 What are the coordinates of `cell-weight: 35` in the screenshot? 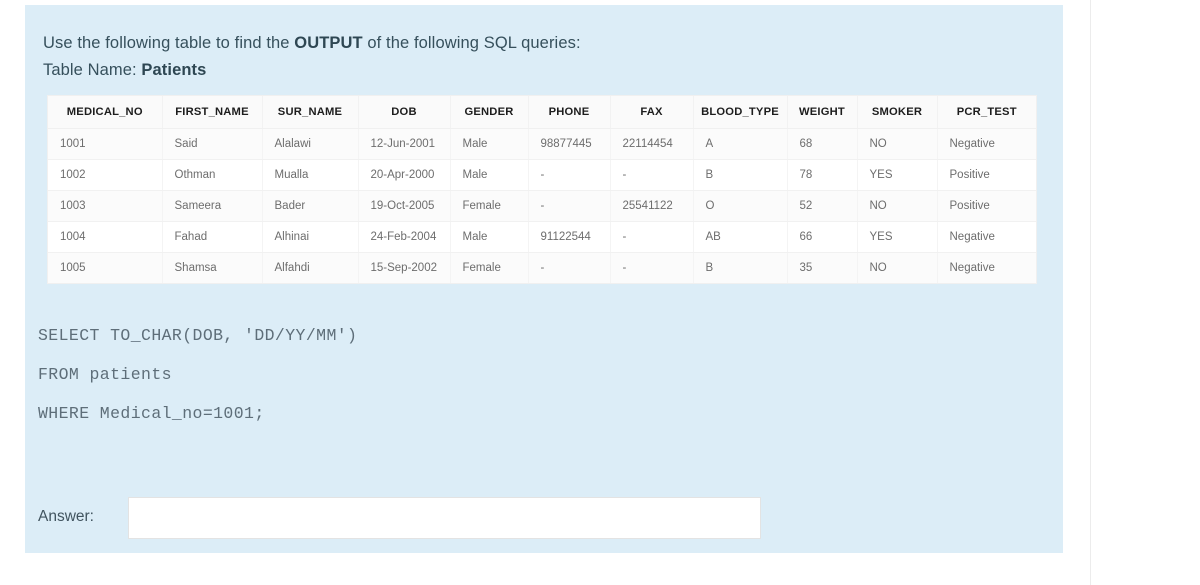 It's located at (822, 267).